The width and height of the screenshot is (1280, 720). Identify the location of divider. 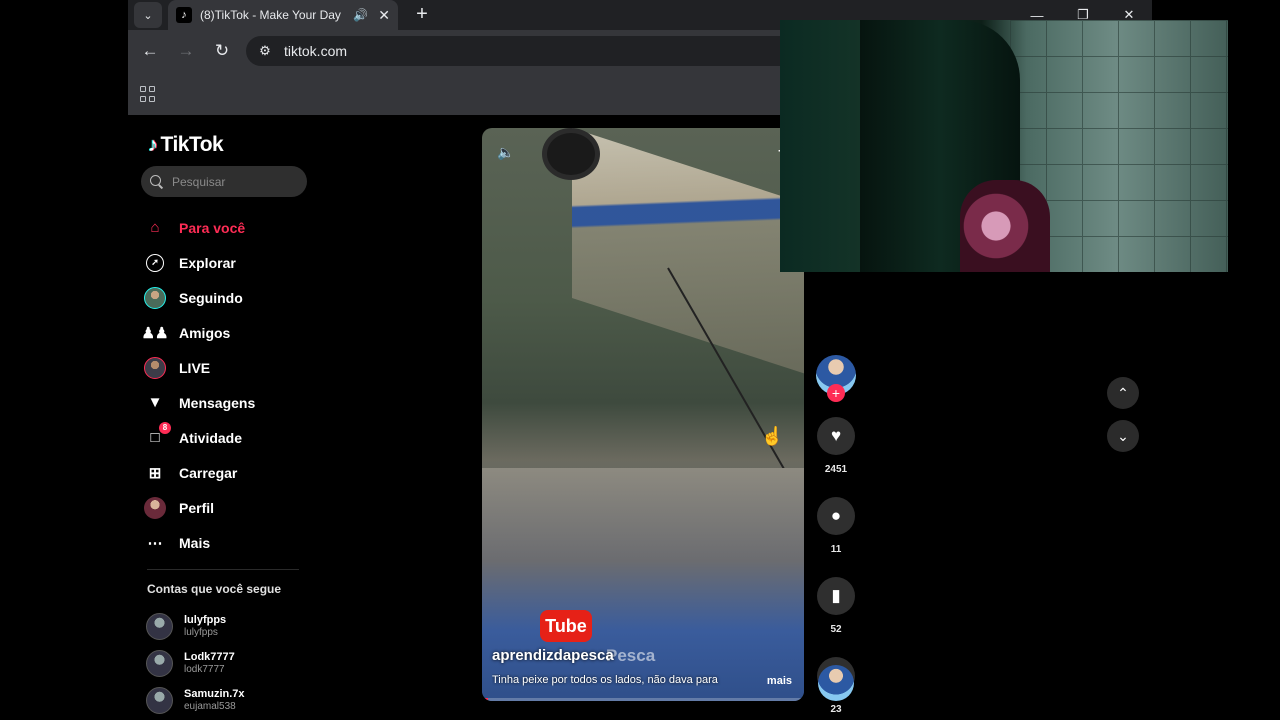
(223, 569).